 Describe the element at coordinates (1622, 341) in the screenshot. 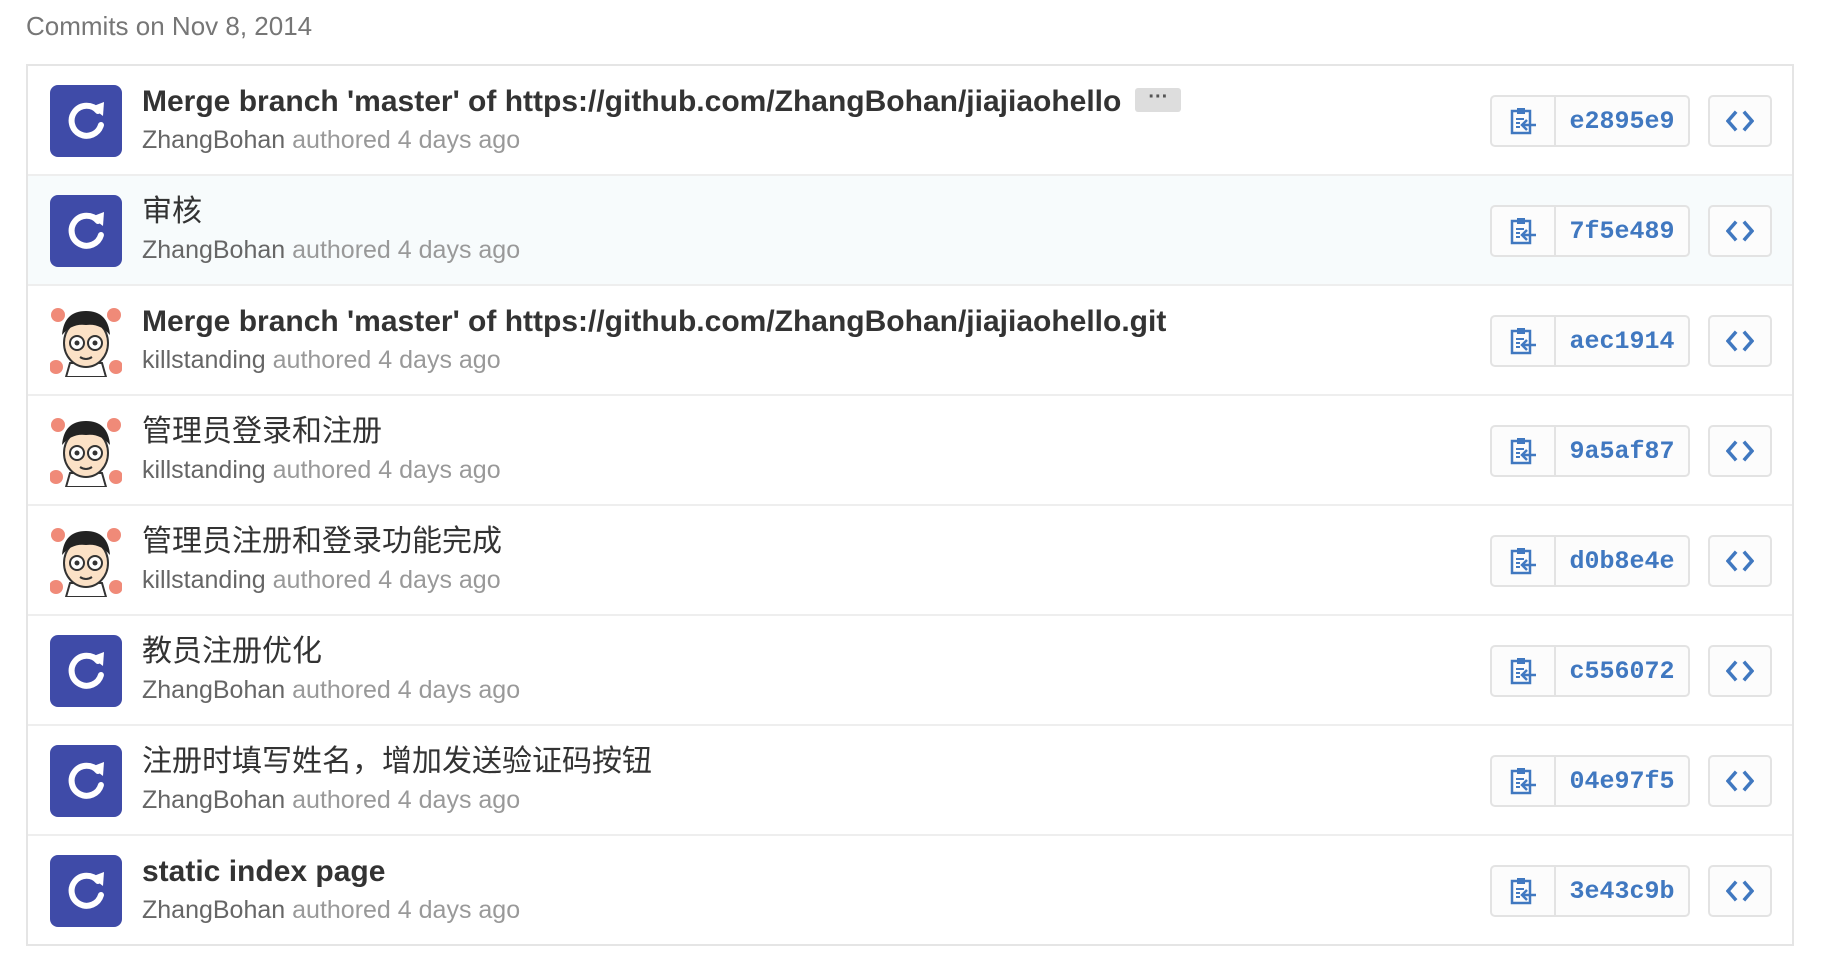

I see `commit-sha-link: aec1914` at that location.